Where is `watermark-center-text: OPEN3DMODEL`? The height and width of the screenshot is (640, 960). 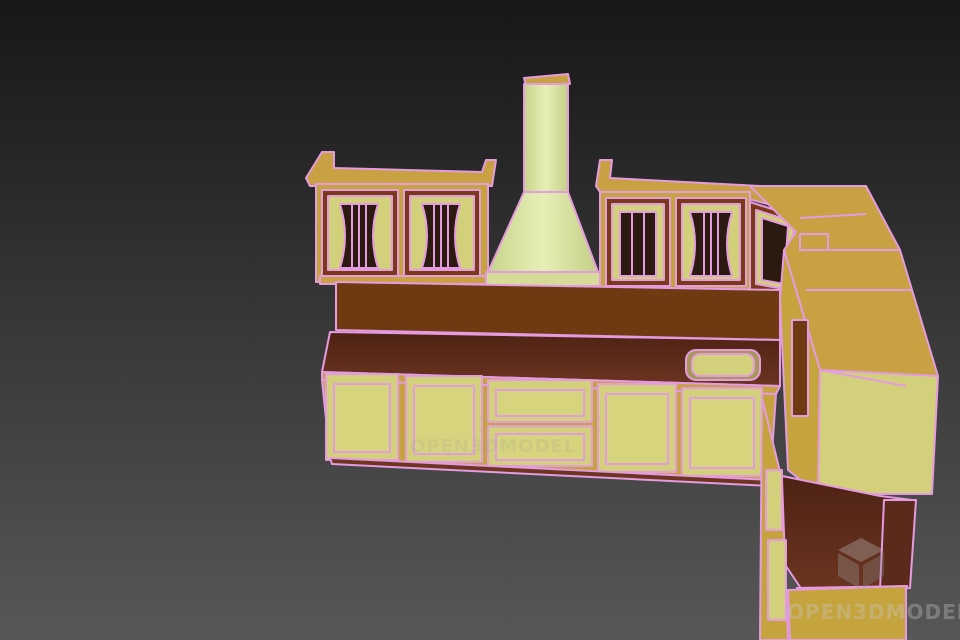 watermark-center-text: OPEN3DMODEL is located at coordinates (493, 446).